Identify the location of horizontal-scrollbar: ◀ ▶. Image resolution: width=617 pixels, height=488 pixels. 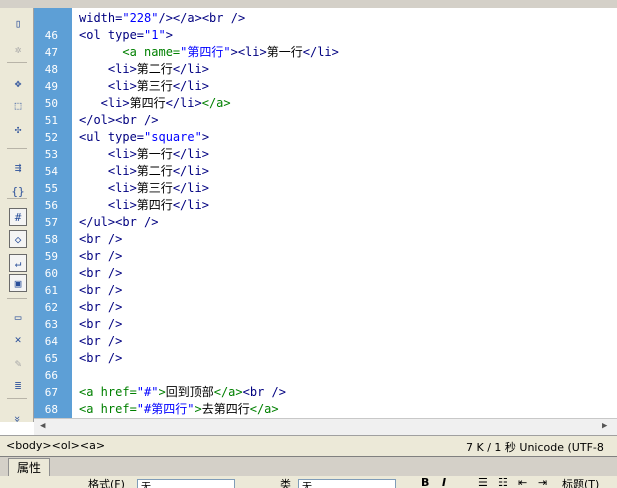
(325, 427).